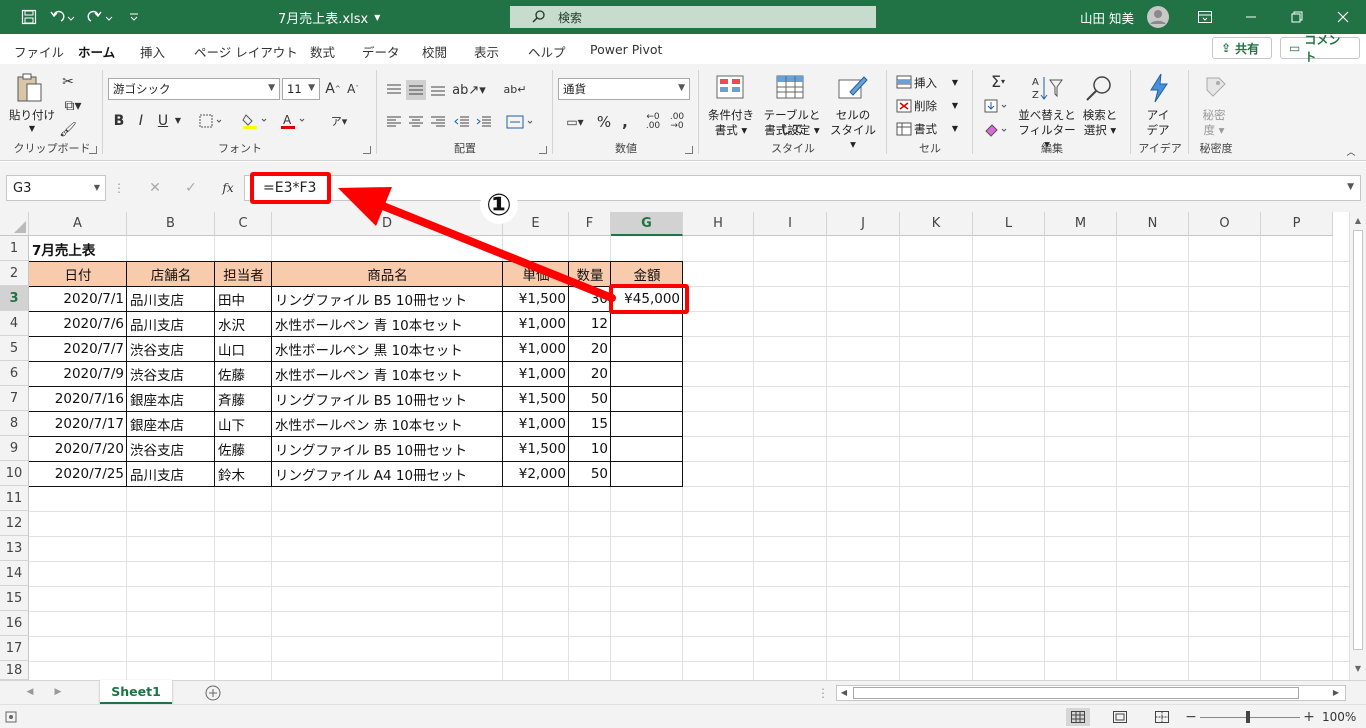  I want to click on avatar, so click(1158, 17).